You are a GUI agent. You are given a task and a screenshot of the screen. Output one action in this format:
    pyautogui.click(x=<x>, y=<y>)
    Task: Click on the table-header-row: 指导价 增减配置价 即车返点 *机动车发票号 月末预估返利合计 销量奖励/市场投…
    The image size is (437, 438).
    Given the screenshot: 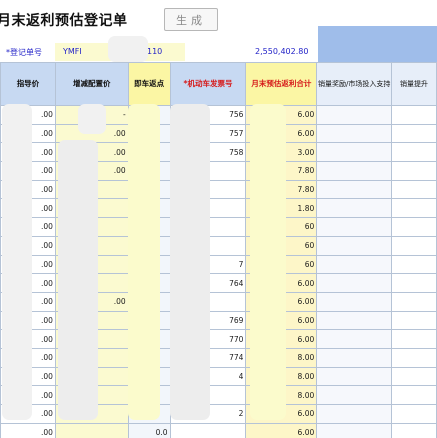 What is the action you would take?
    pyautogui.click(x=218, y=84)
    